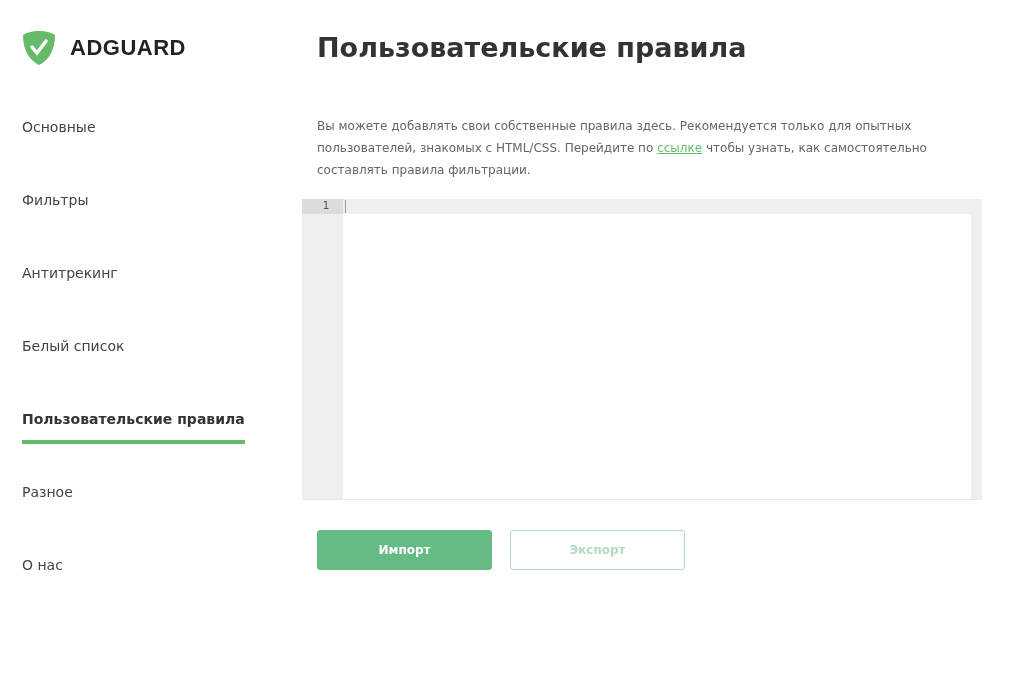 The image size is (1009, 684). What do you see at coordinates (128, 48) in the screenshot?
I see `logo-text: ADGUARD` at bounding box center [128, 48].